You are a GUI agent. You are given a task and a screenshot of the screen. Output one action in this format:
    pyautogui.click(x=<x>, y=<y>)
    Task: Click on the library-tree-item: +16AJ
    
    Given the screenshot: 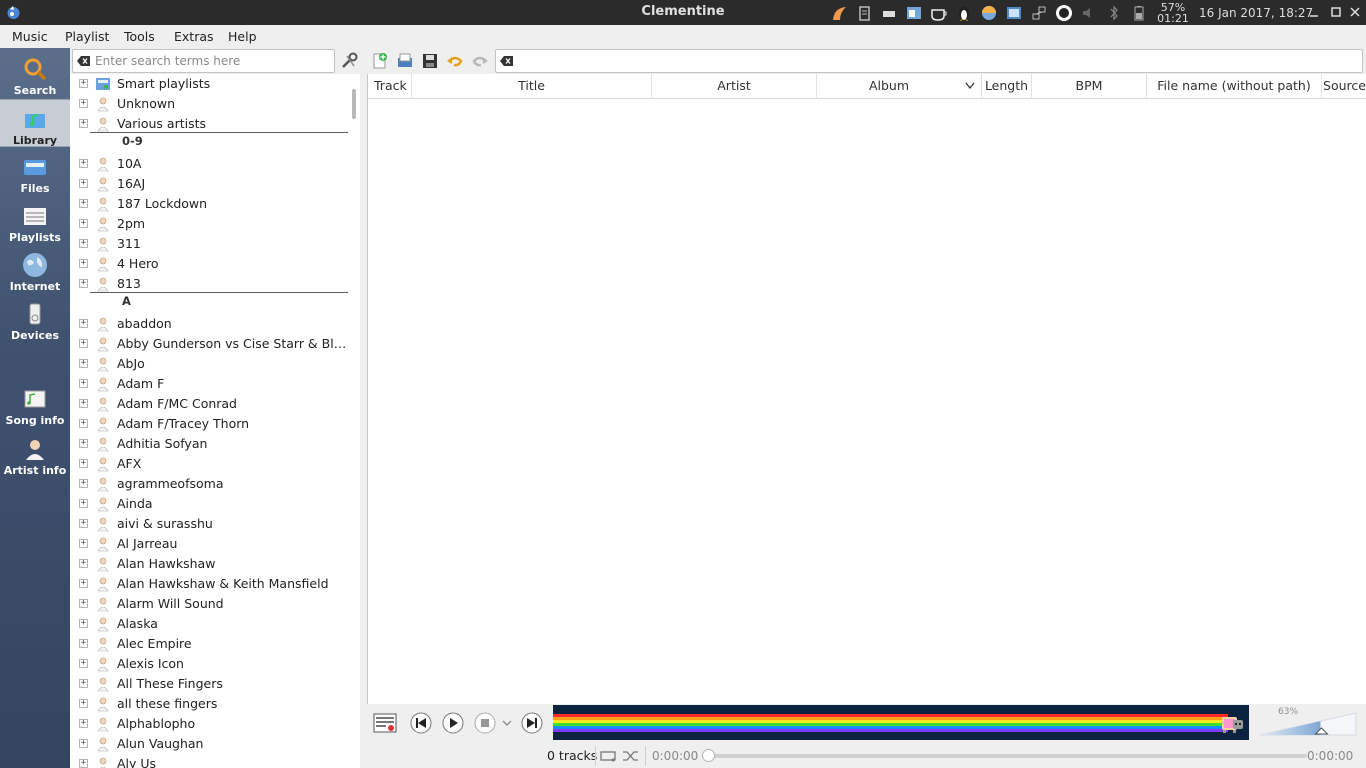 What is the action you would take?
    pyautogui.click(x=209, y=184)
    